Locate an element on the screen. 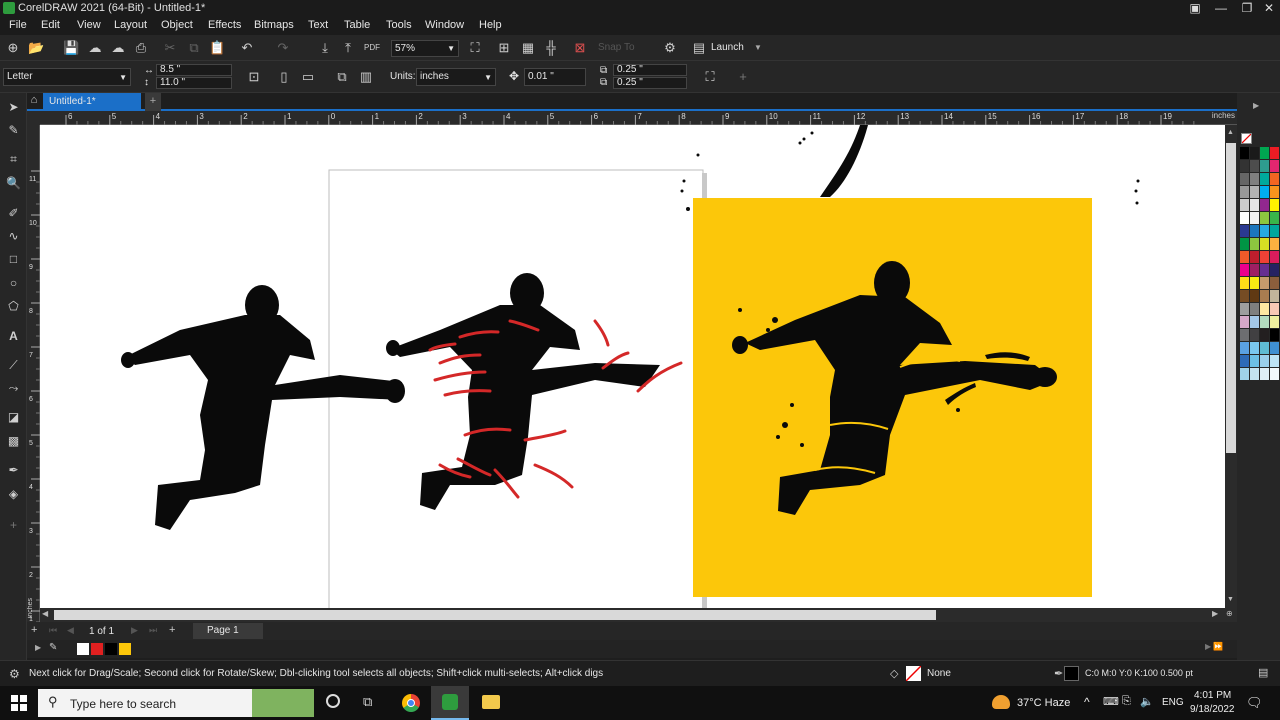  page-height-input: 11.0 " is located at coordinates (194, 83).